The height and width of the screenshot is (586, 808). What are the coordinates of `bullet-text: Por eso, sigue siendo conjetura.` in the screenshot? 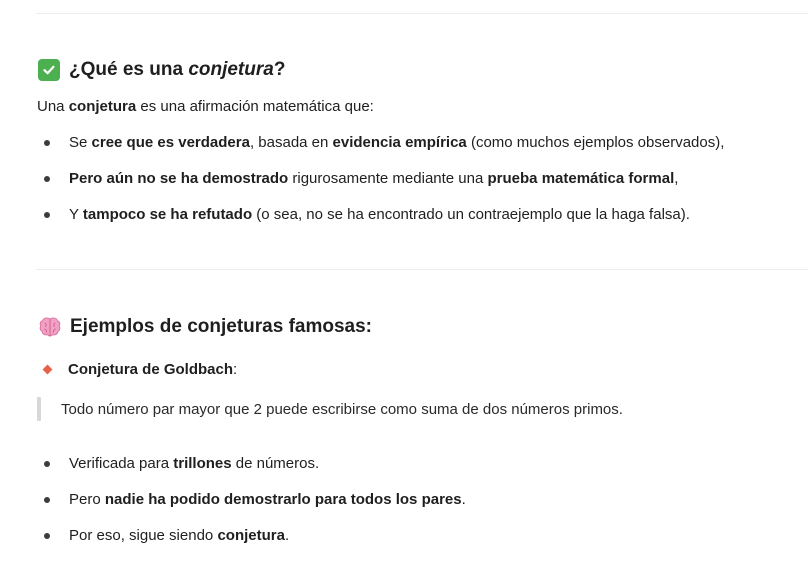 It's located at (179, 535).